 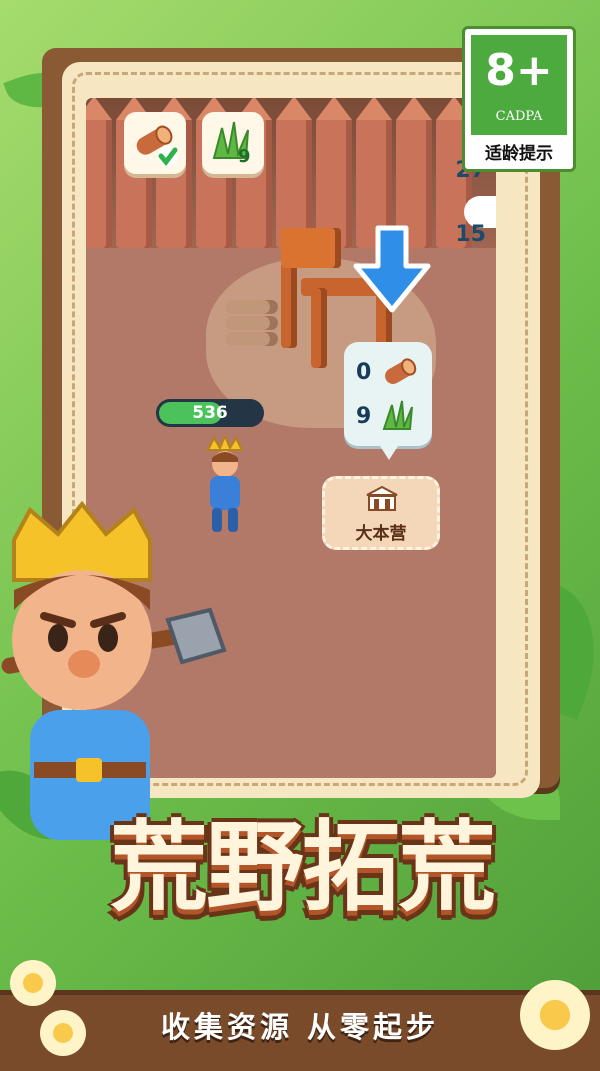 I want to click on base-camp-label: 大本营, so click(x=381, y=534).